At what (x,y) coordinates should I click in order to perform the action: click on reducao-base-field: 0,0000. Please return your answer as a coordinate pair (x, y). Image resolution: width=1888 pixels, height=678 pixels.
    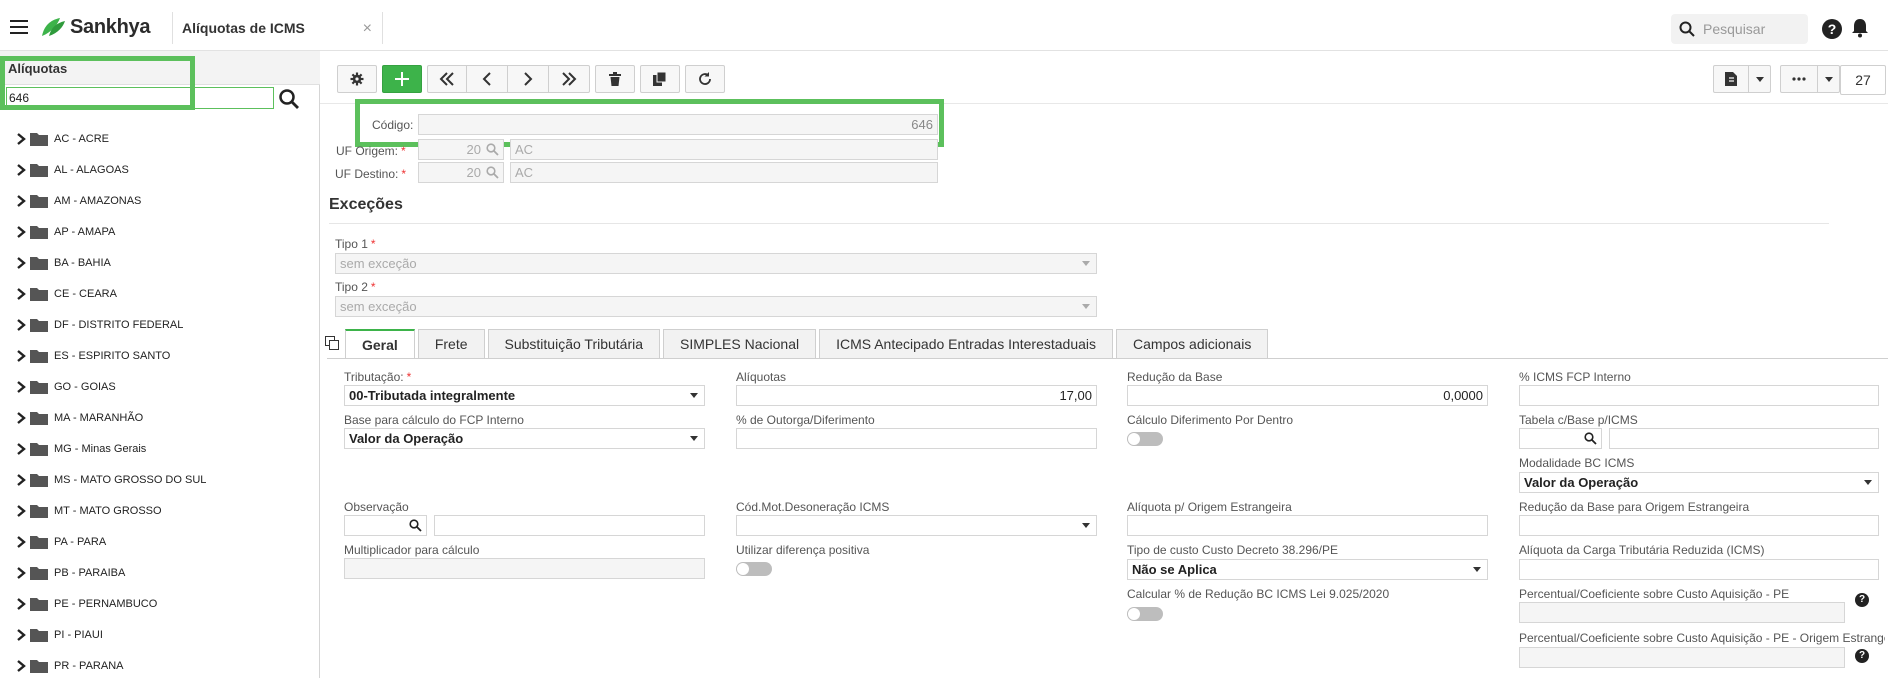
    Looking at the image, I should click on (1307, 395).